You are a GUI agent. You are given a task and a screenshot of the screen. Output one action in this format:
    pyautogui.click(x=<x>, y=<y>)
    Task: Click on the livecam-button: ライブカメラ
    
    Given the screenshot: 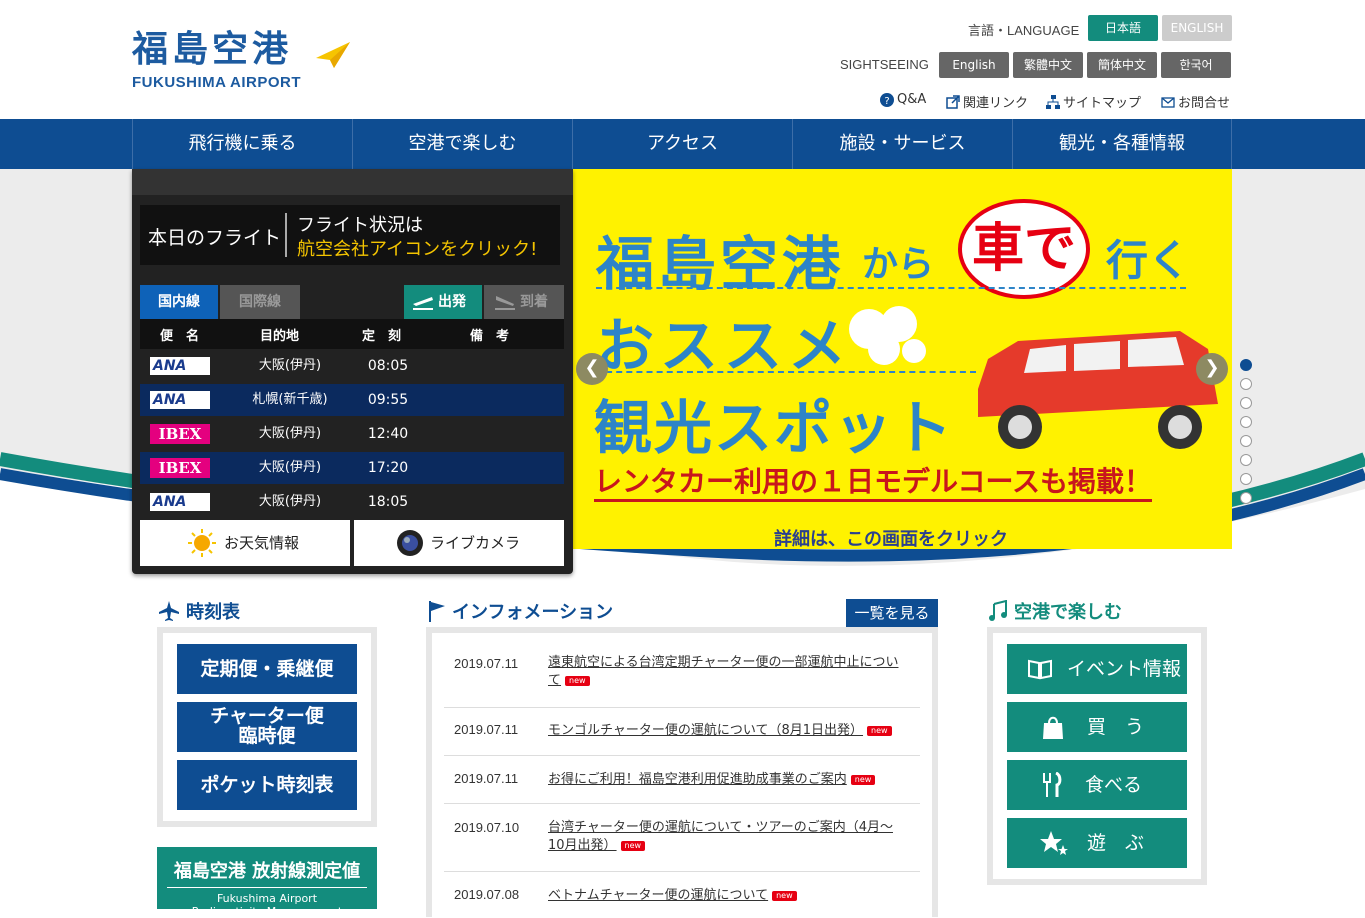 What is the action you would take?
    pyautogui.click(x=459, y=543)
    